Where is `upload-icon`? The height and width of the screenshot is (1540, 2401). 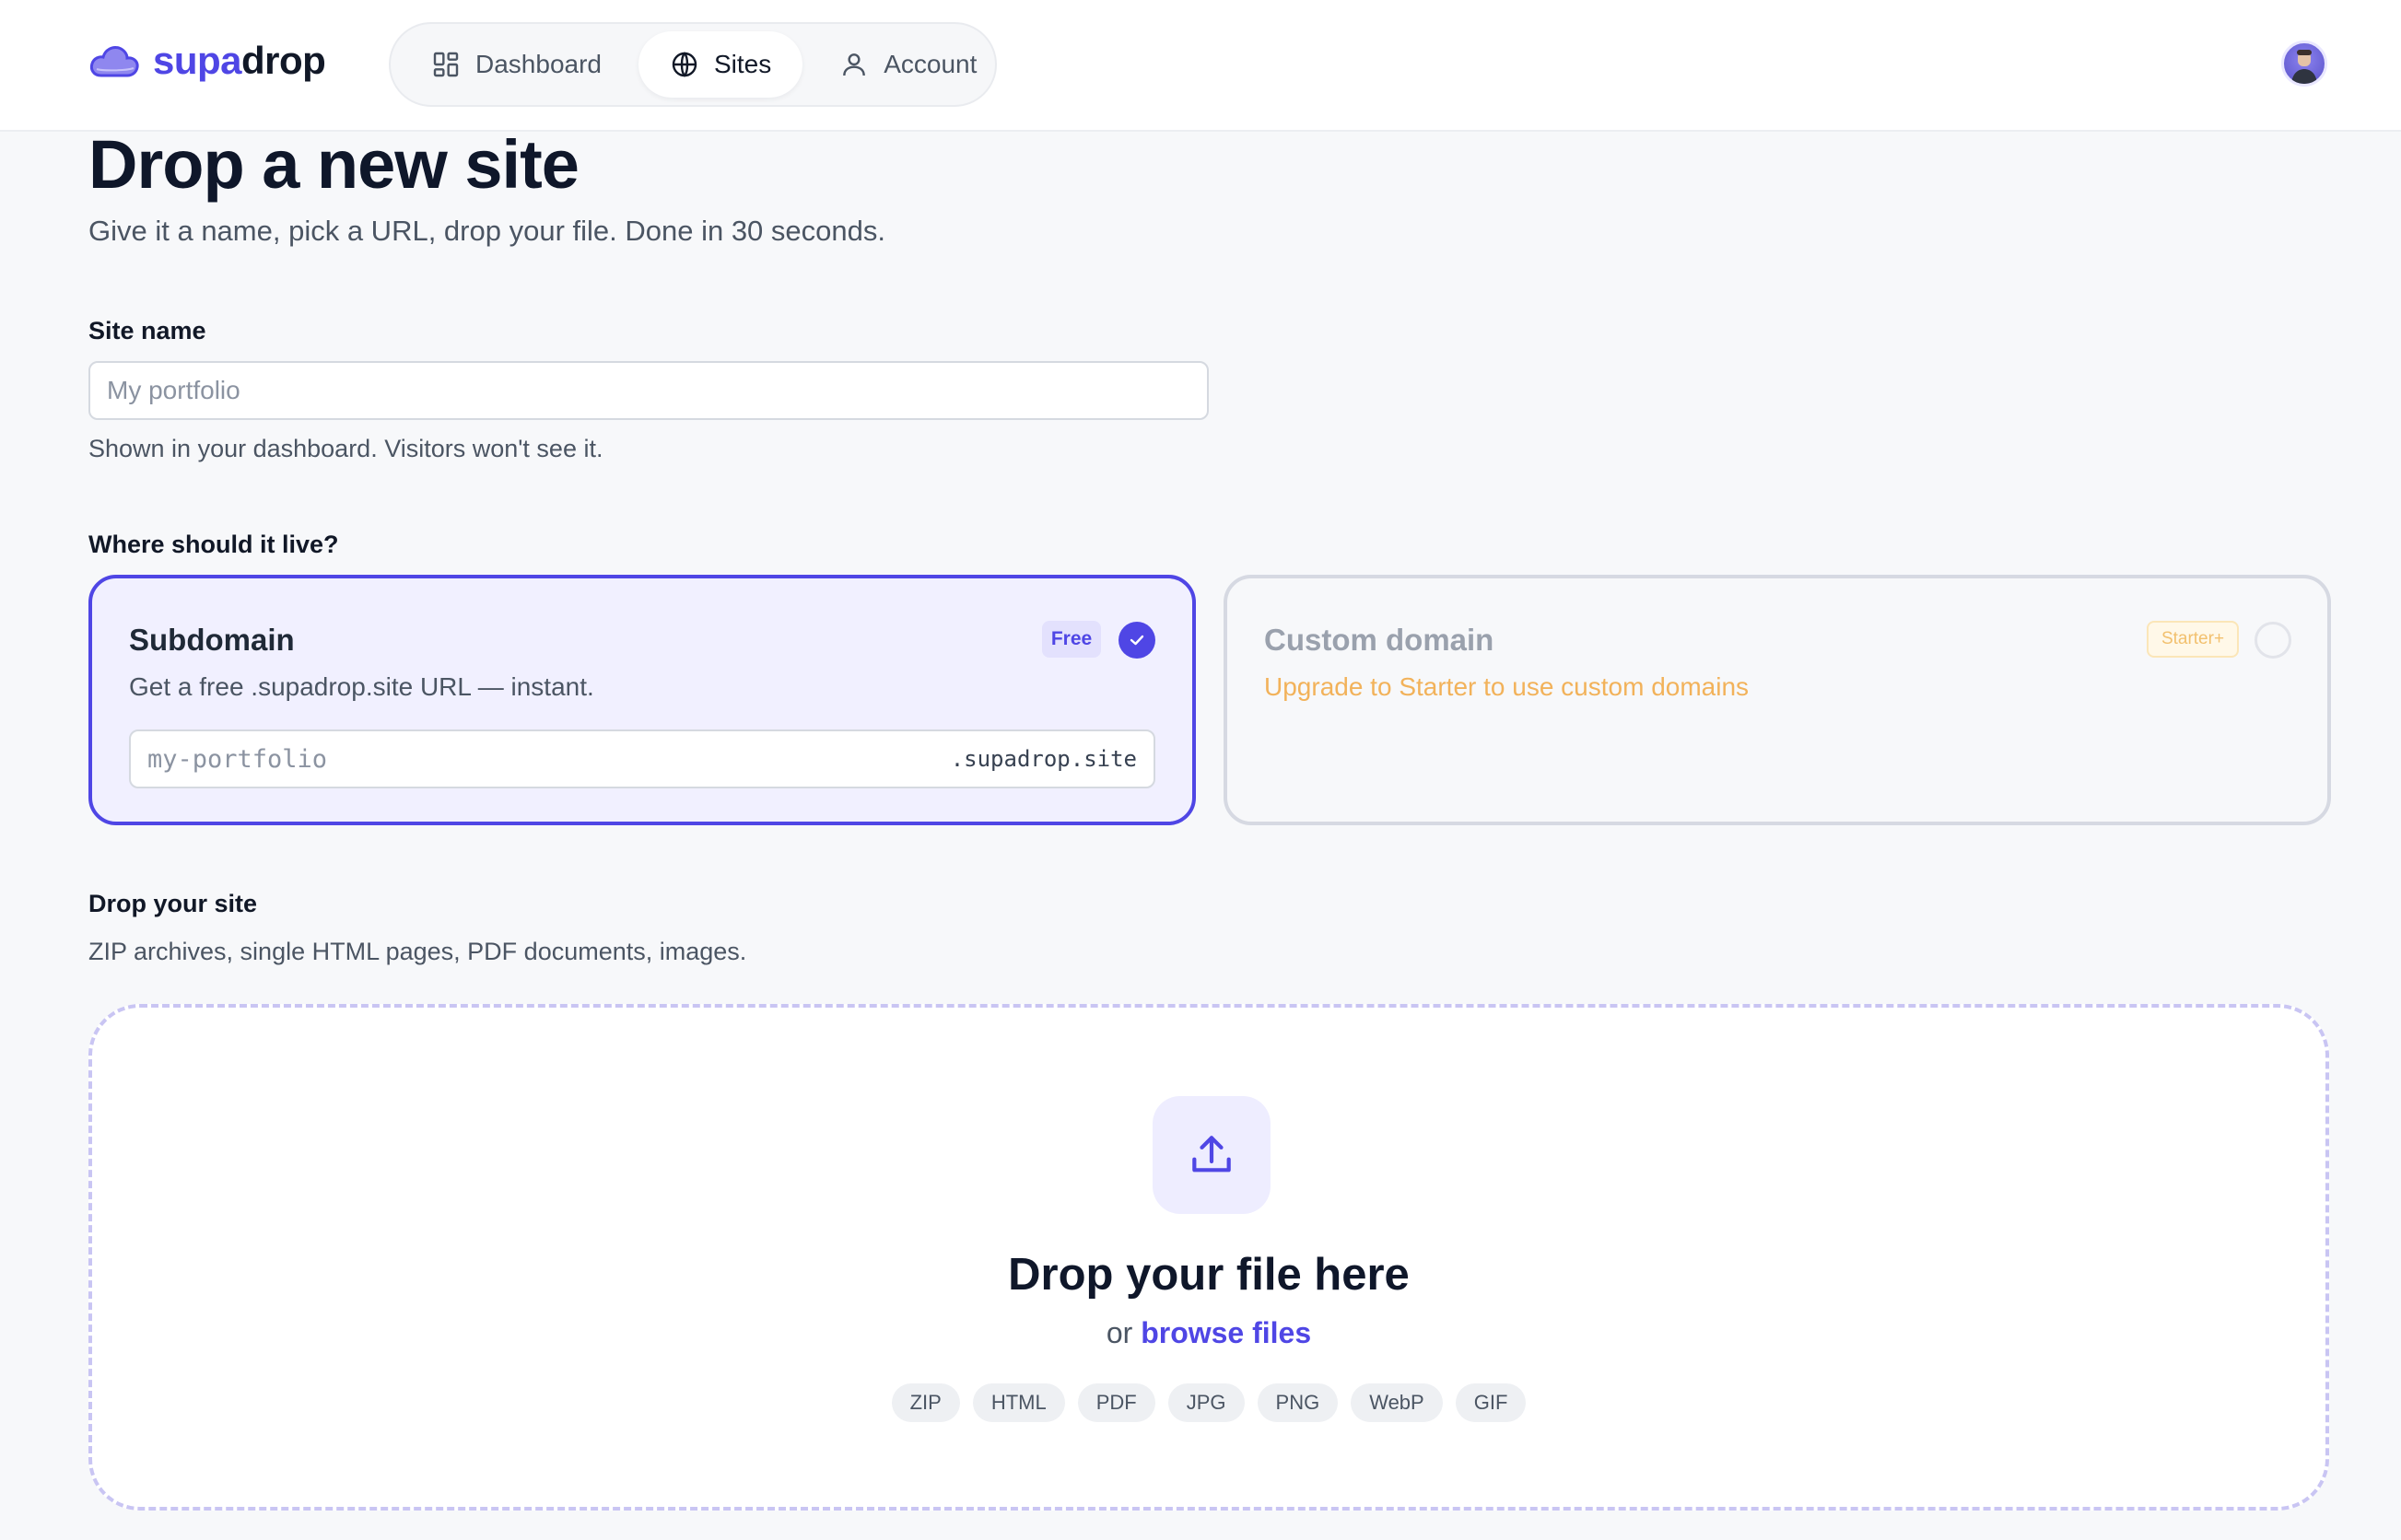
upload-icon is located at coordinates (1211, 1154).